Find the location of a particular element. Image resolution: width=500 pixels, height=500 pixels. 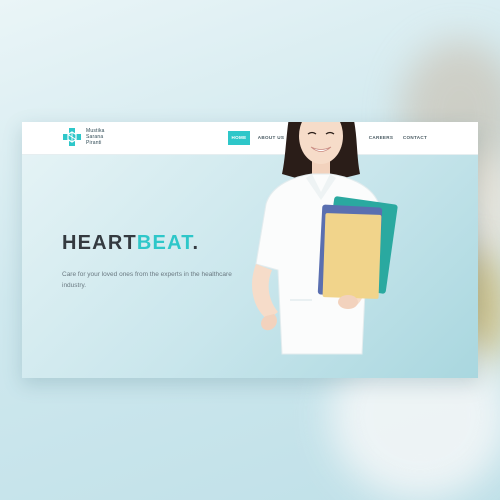

nurse-hero-image is located at coordinates (325, 238).